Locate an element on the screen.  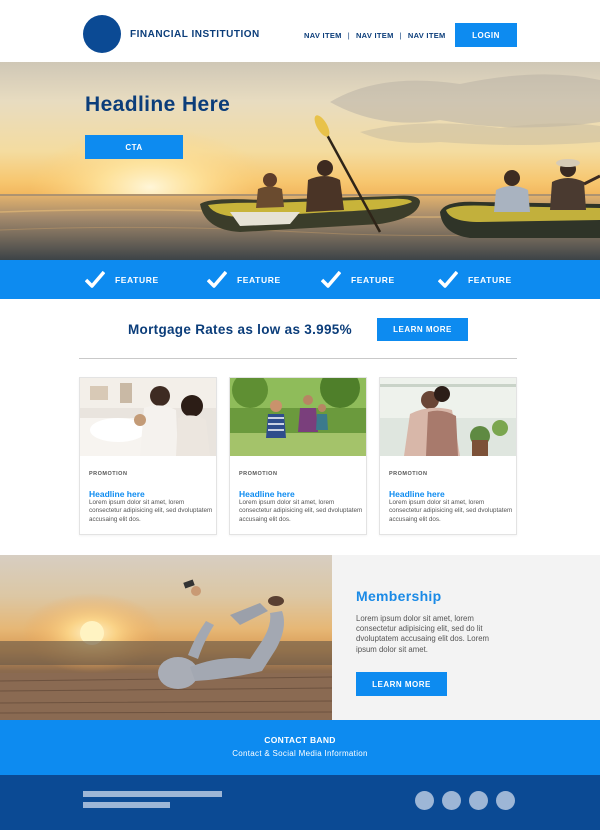
cta-button: CTA is located at coordinates (134, 147).